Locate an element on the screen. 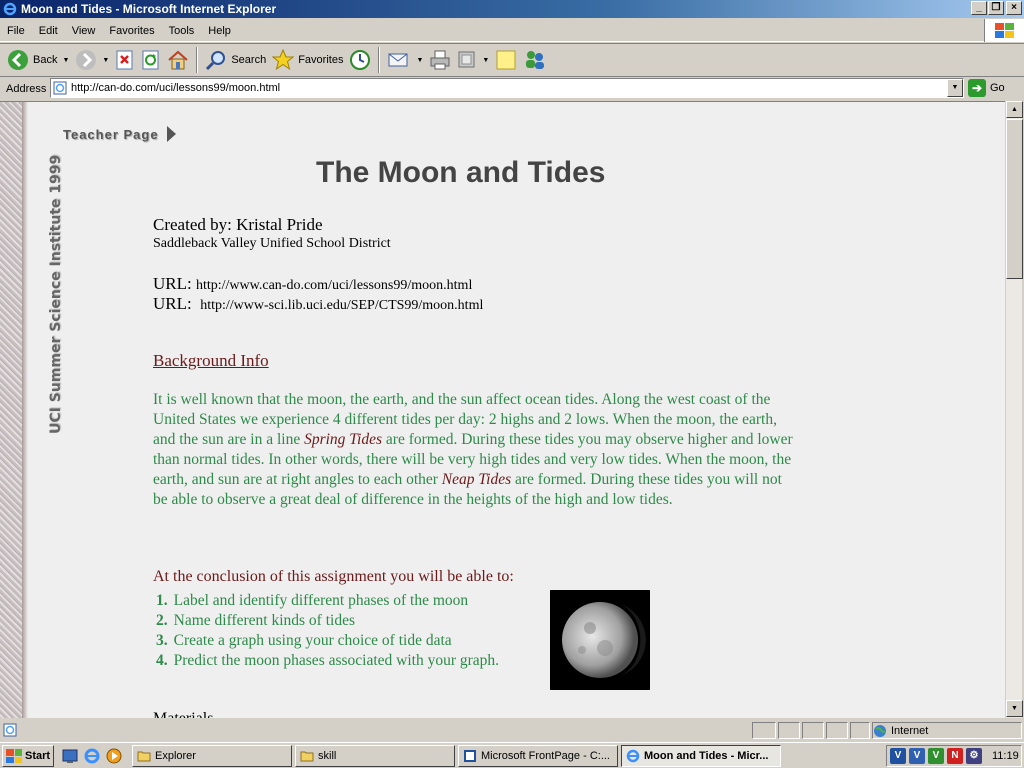 The height and width of the screenshot is (768, 1024). minimize-button: _ is located at coordinates (979, 8).